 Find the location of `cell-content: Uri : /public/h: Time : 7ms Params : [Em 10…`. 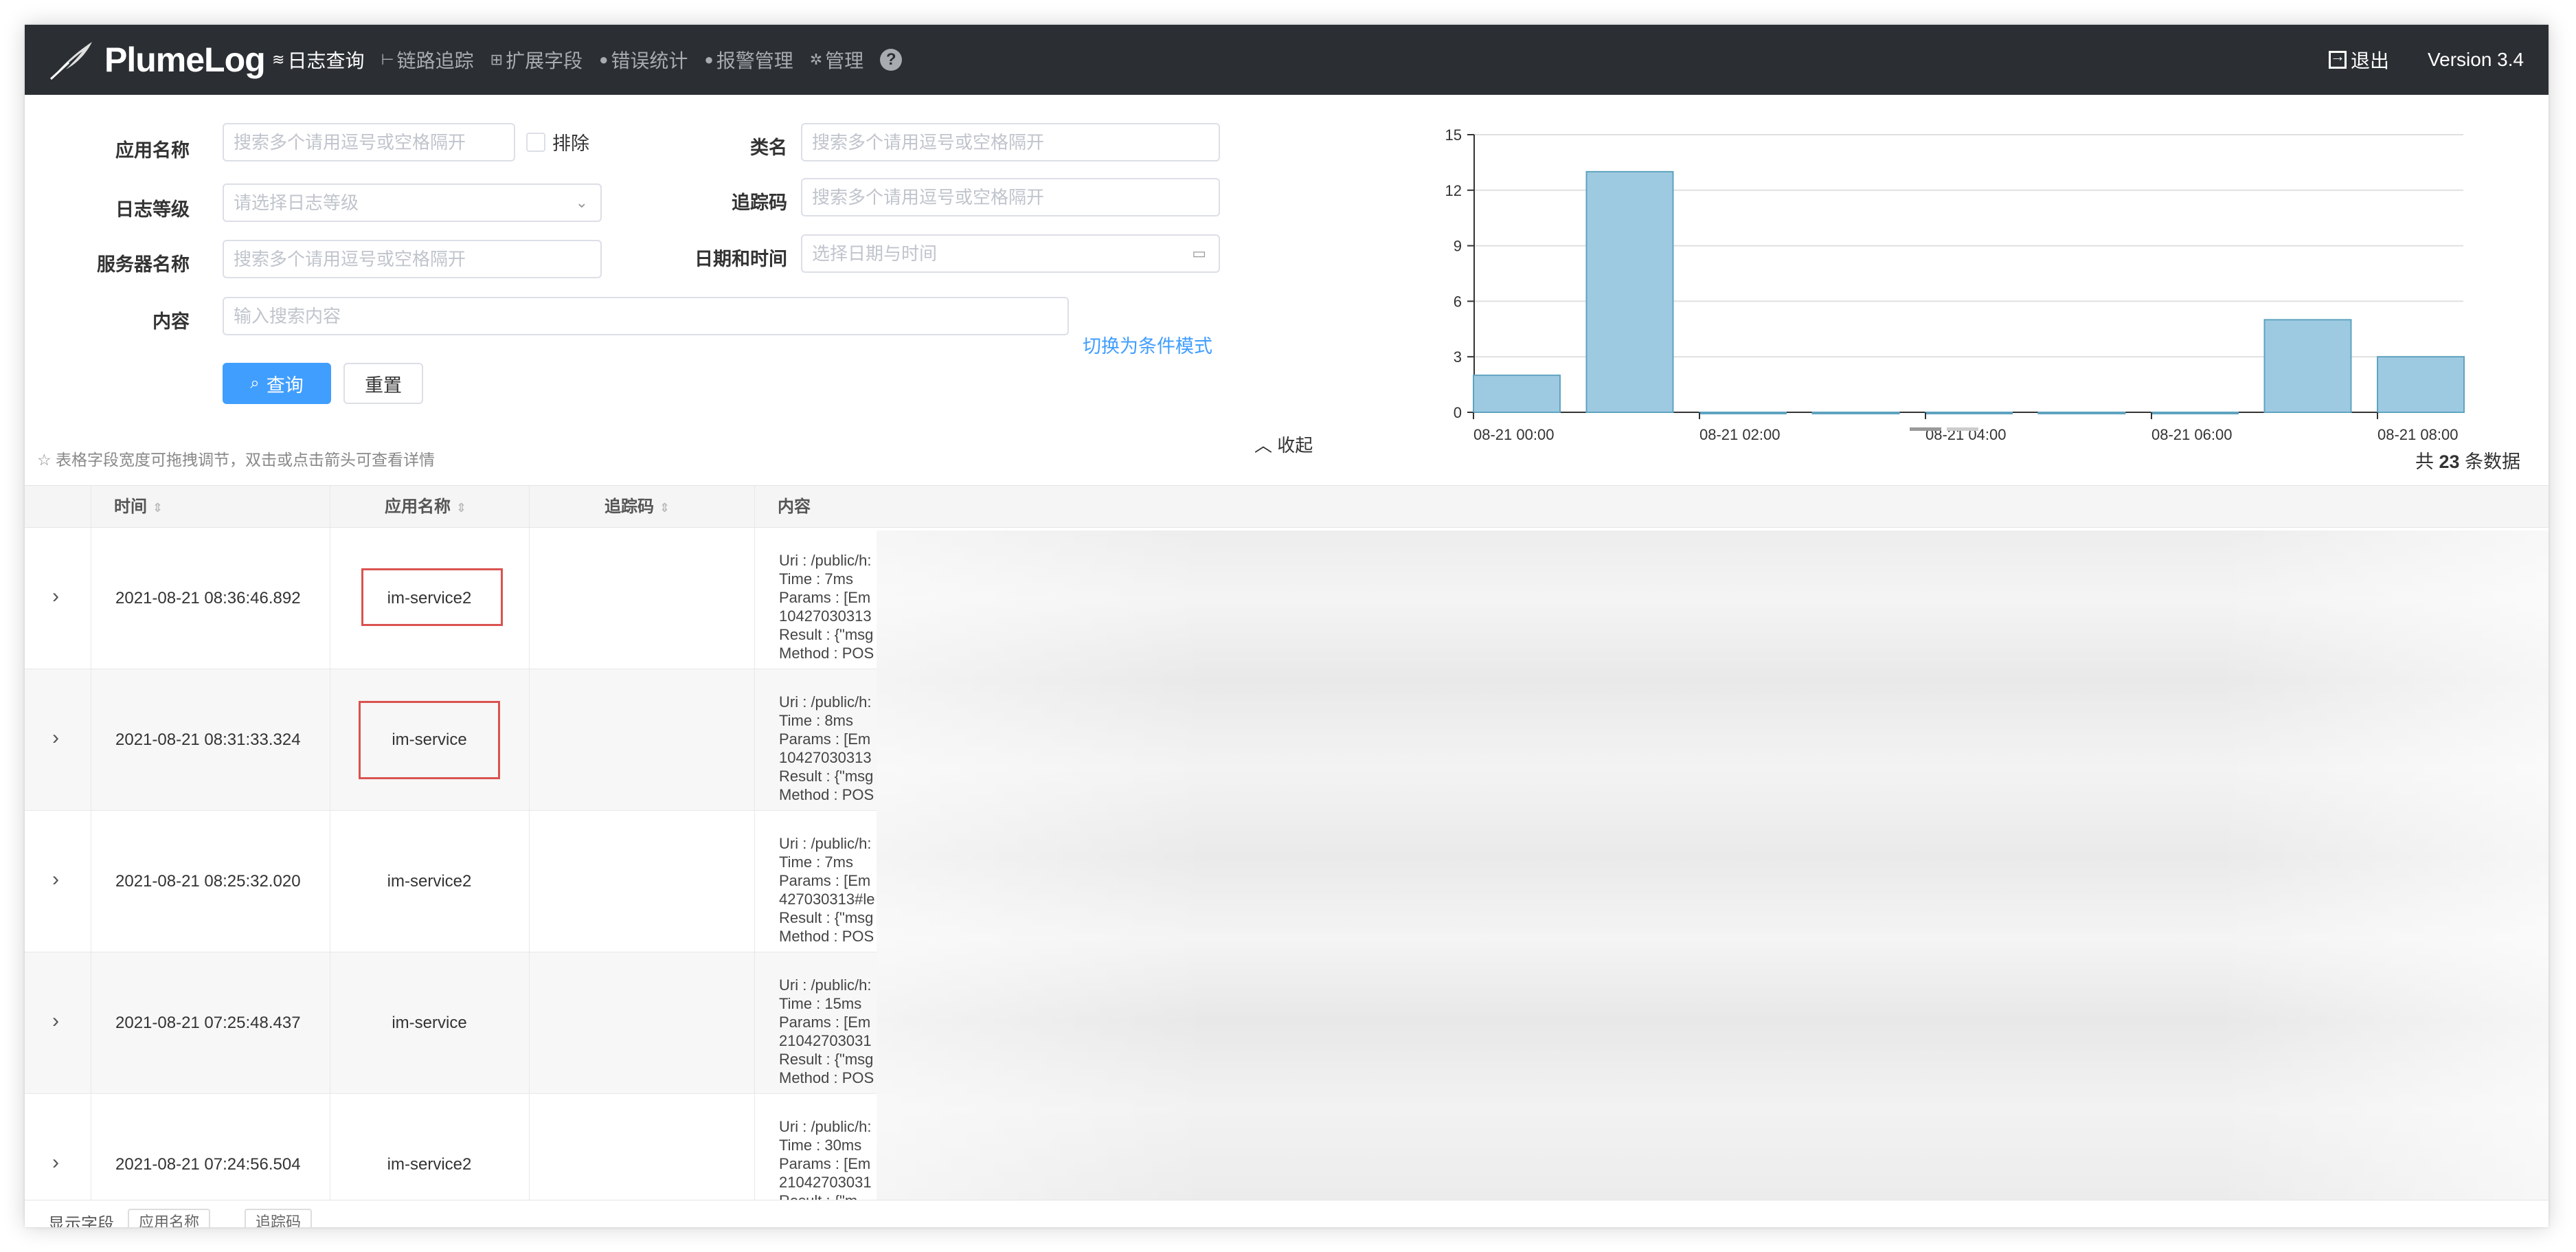

cell-content: Uri : /public/h: Time : 7ms Params : [Em 10… is located at coordinates (826, 606).